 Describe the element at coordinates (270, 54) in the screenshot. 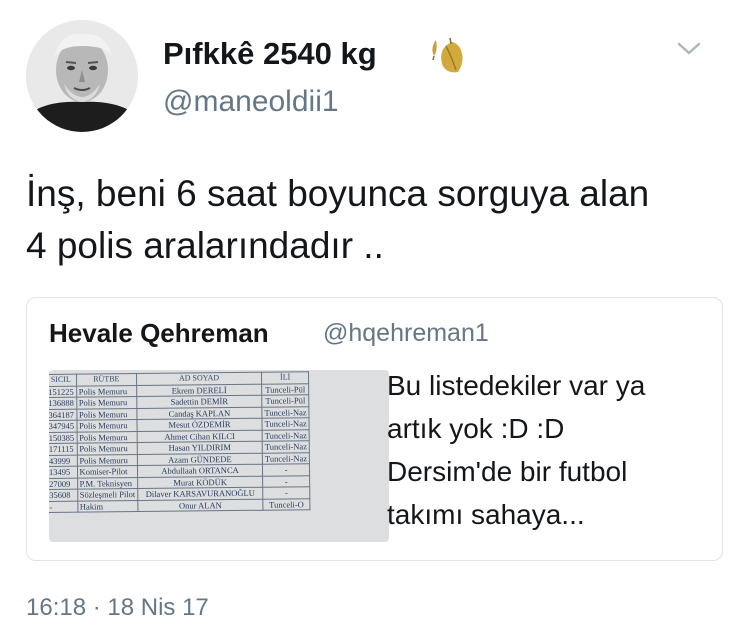

I see `author-name: Pıfkkê 2540 kg` at that location.